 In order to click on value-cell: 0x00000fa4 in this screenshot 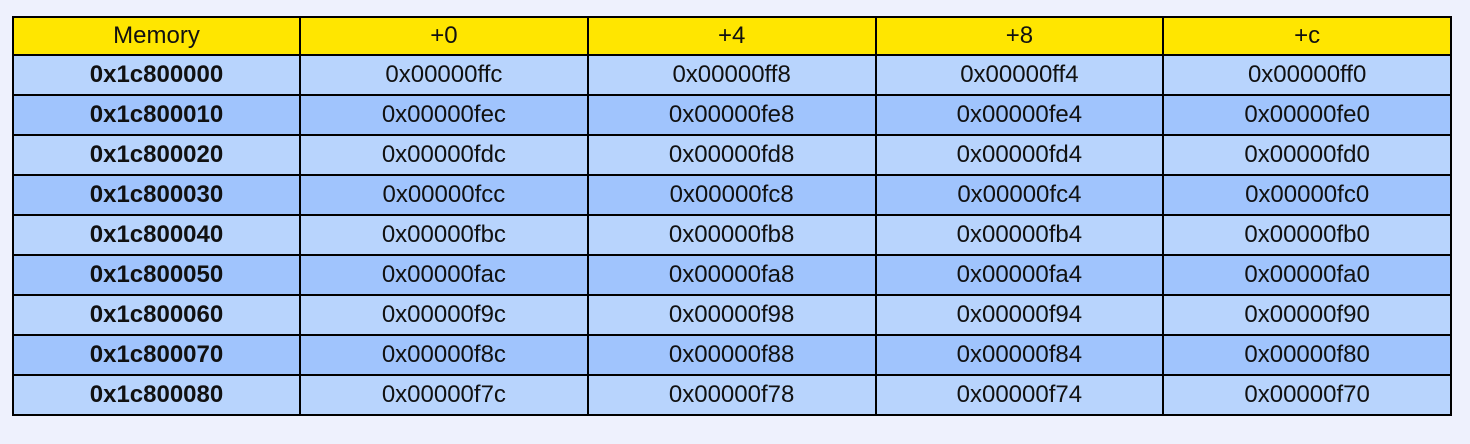, I will do `click(1019, 275)`.